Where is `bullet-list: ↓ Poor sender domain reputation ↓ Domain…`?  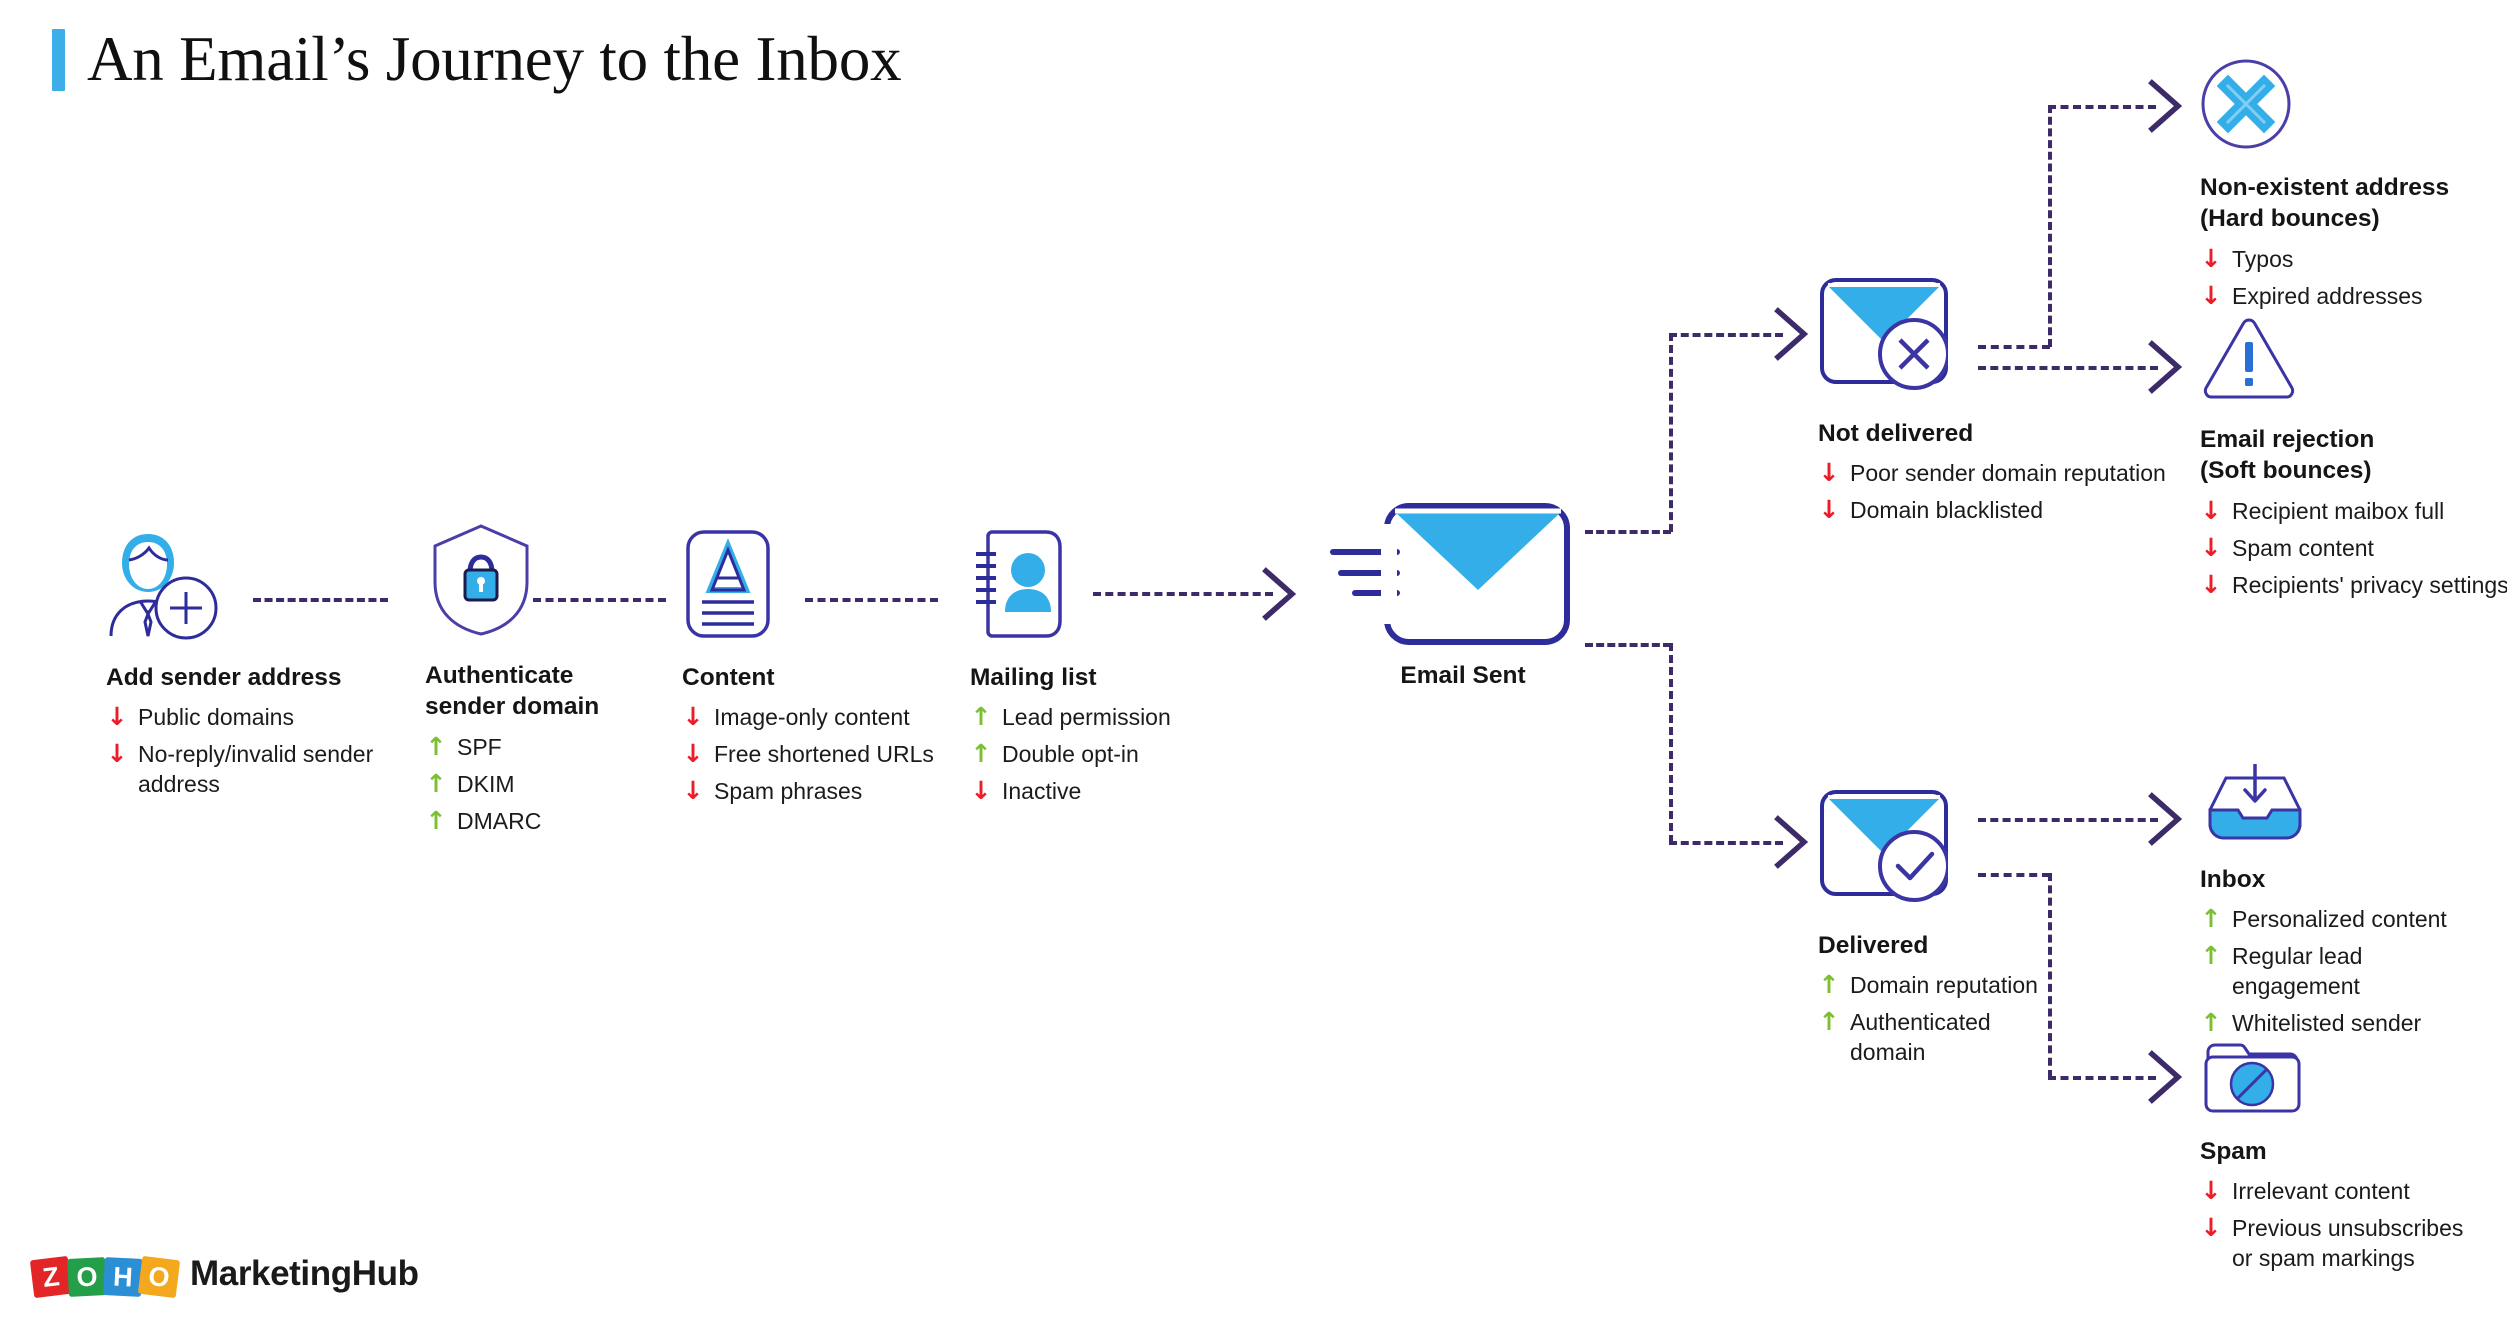
bullet-list: ↓ Poor sender domain reputation ↓ Domain… is located at coordinates (2003, 492).